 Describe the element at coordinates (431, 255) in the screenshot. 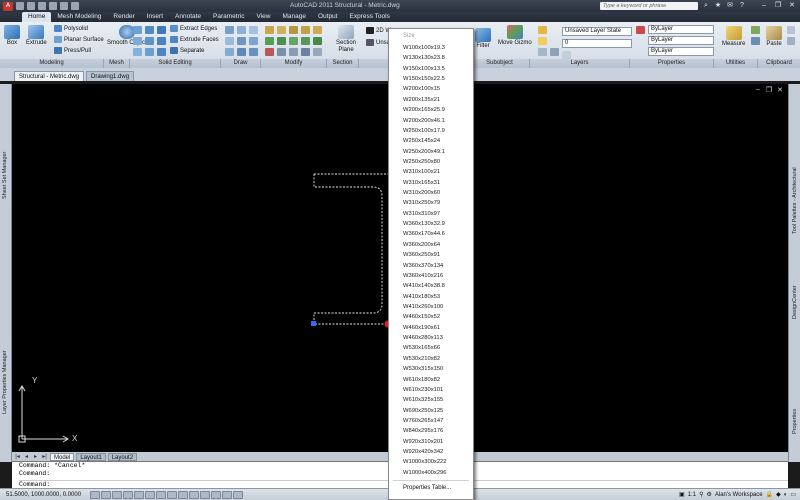

I see `size-option: W360x250x91` at that location.